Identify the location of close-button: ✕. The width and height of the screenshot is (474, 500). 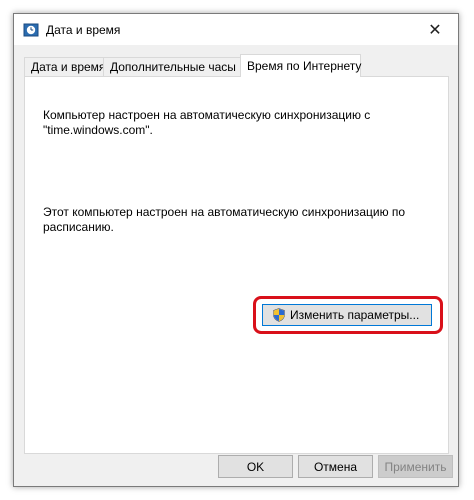
(435, 29).